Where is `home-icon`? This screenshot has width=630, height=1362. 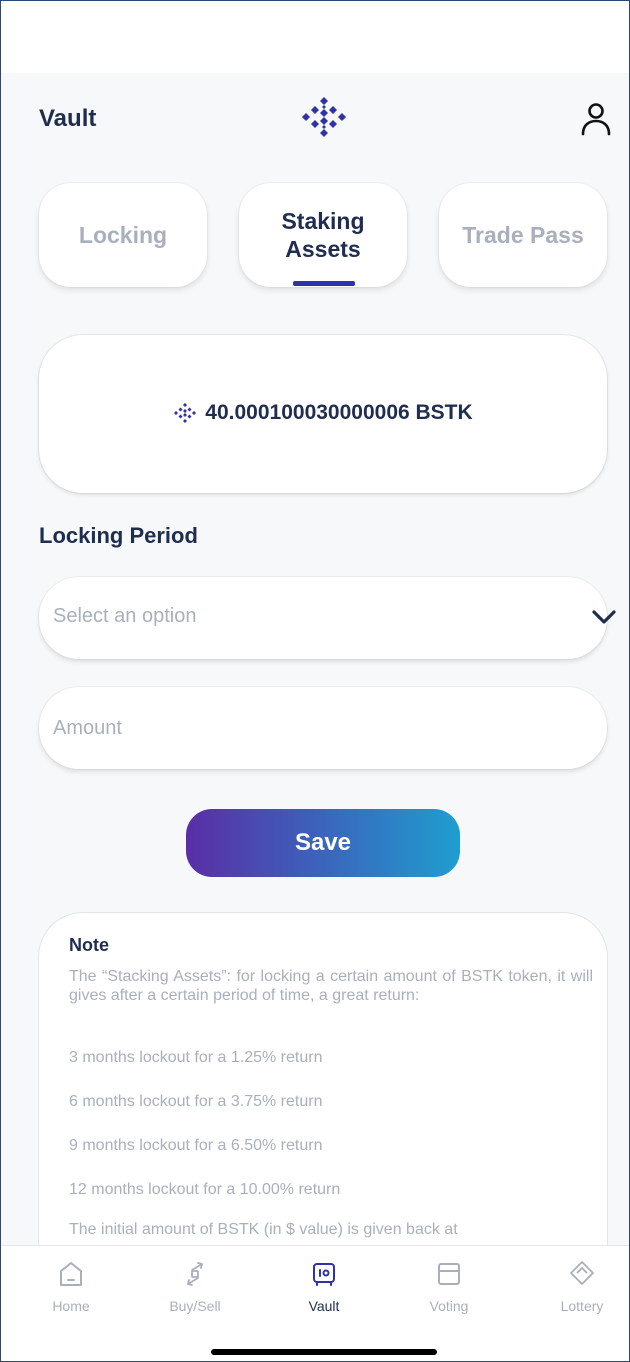 home-icon is located at coordinates (71, 1274).